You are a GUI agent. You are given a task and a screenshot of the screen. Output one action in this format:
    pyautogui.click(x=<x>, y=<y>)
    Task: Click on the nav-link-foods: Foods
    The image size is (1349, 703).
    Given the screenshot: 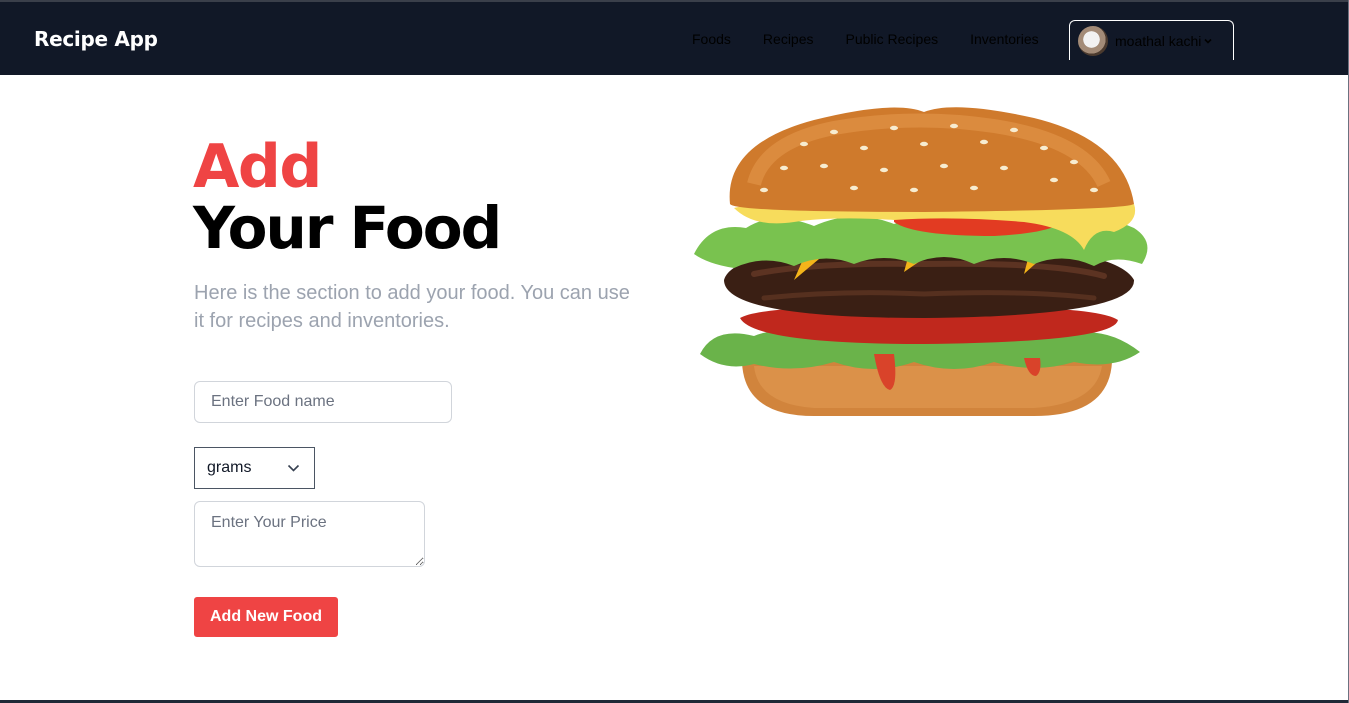 What is the action you would take?
    pyautogui.click(x=711, y=39)
    